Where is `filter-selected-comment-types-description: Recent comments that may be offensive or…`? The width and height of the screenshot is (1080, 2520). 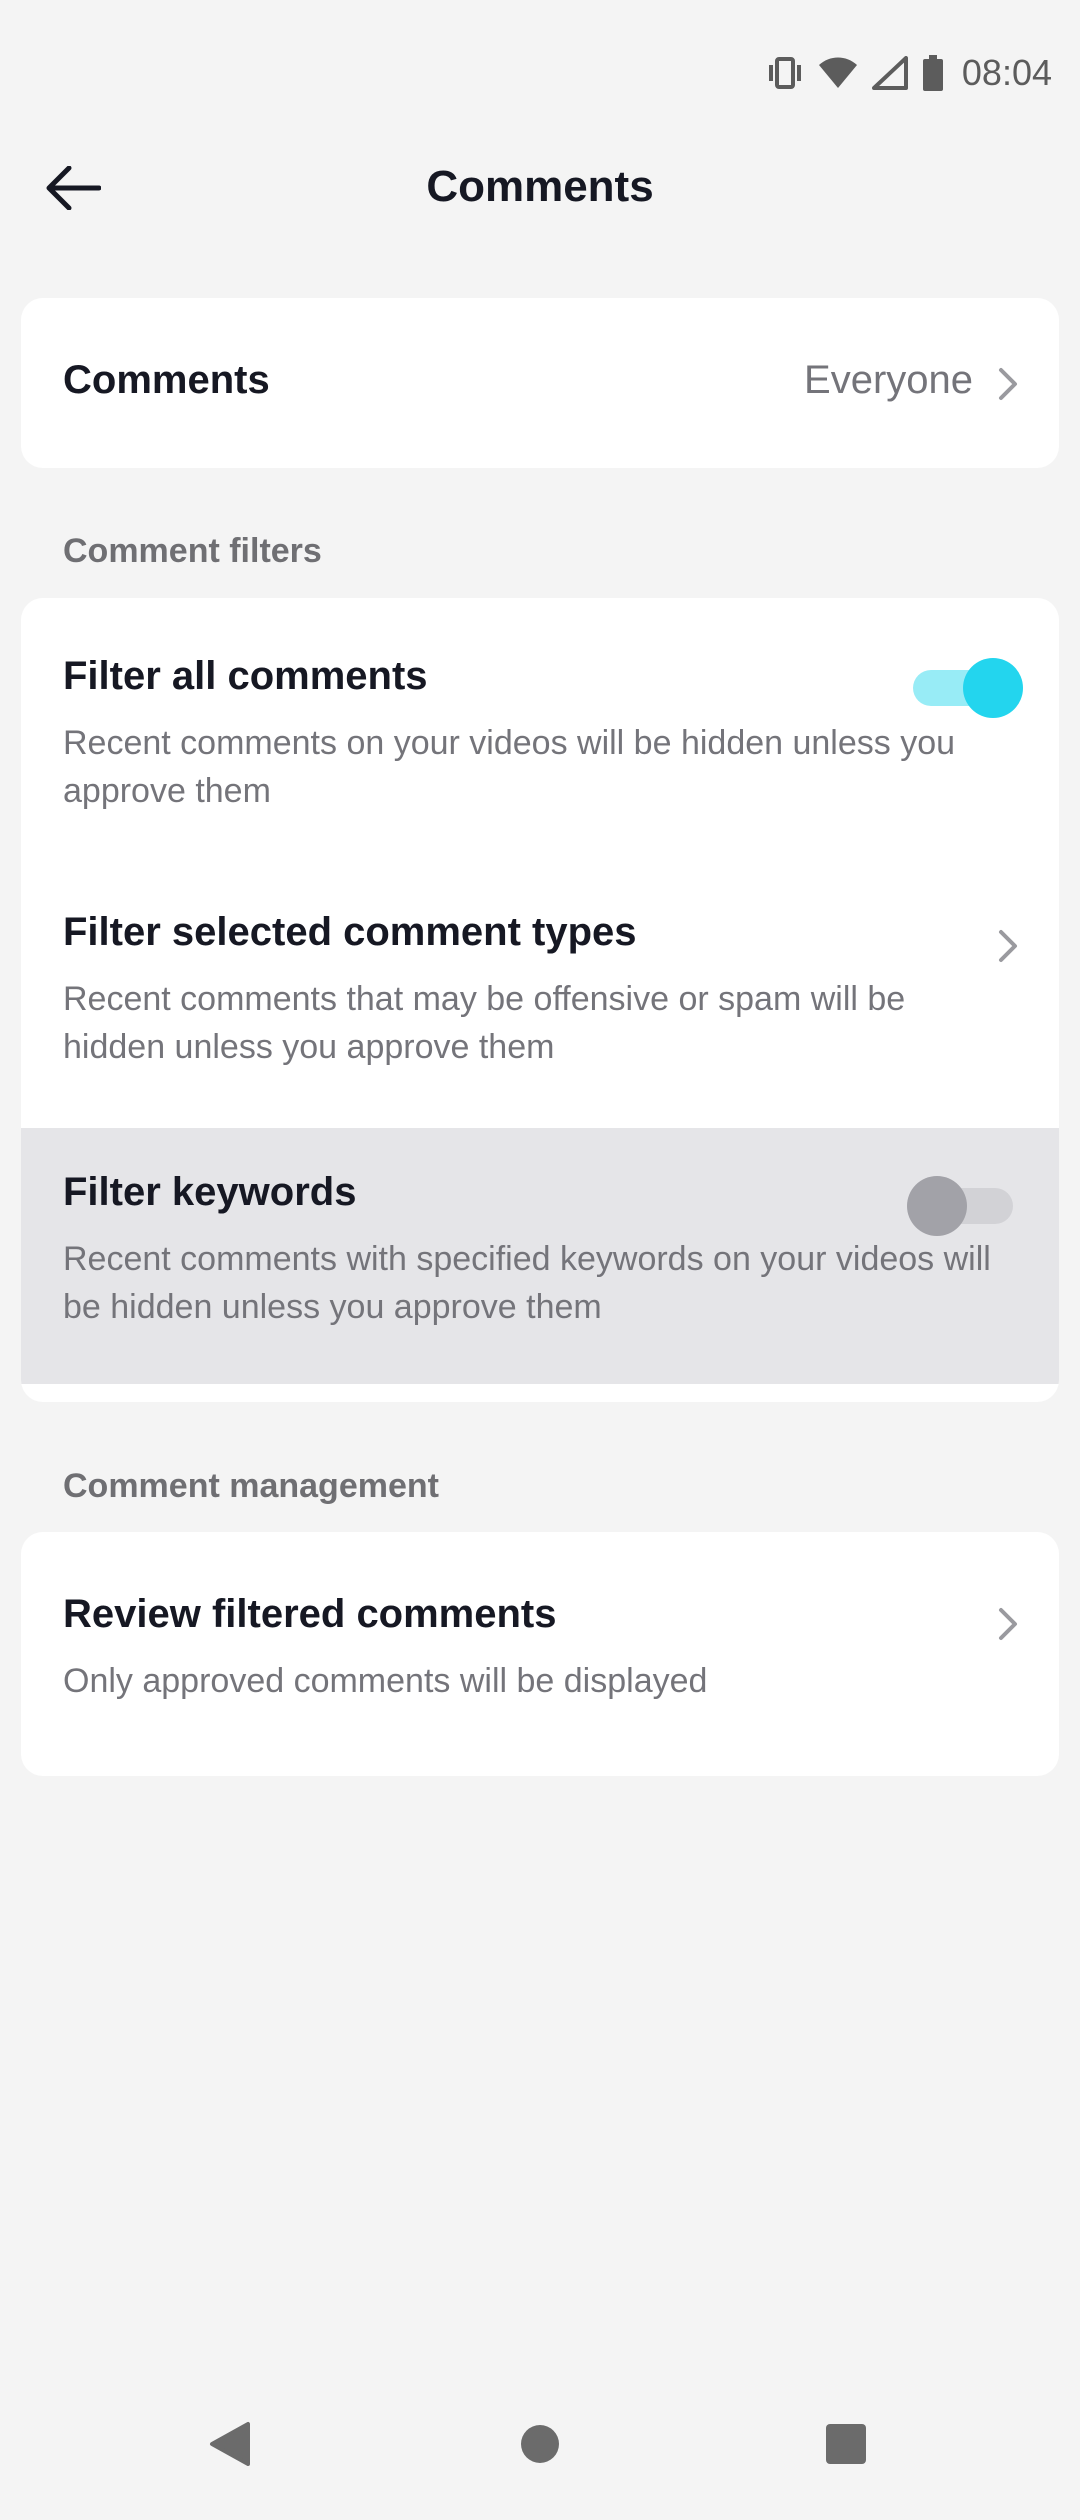 filter-selected-comment-types-description: Recent comments that may be offensive or… is located at coordinates (484, 1023).